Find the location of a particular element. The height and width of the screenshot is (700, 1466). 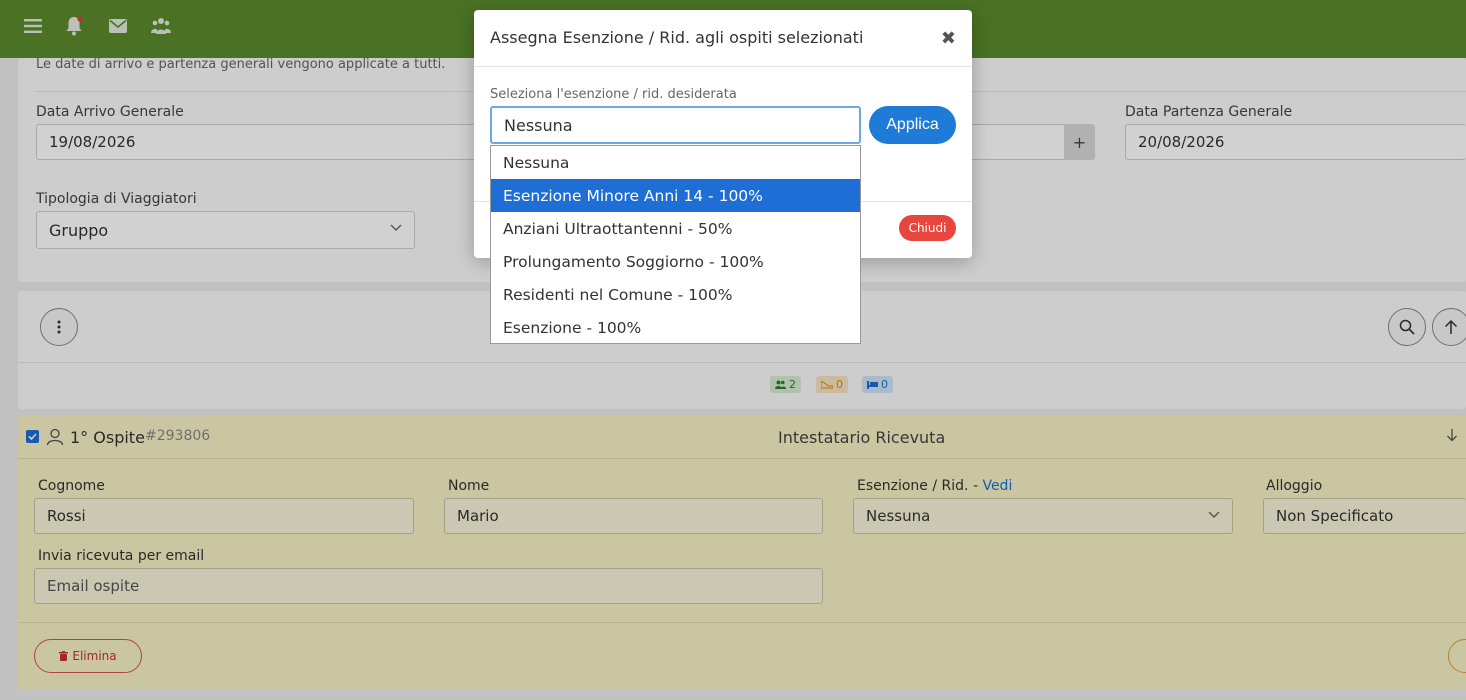

exemption-select-value: Nessuna is located at coordinates (538, 125).